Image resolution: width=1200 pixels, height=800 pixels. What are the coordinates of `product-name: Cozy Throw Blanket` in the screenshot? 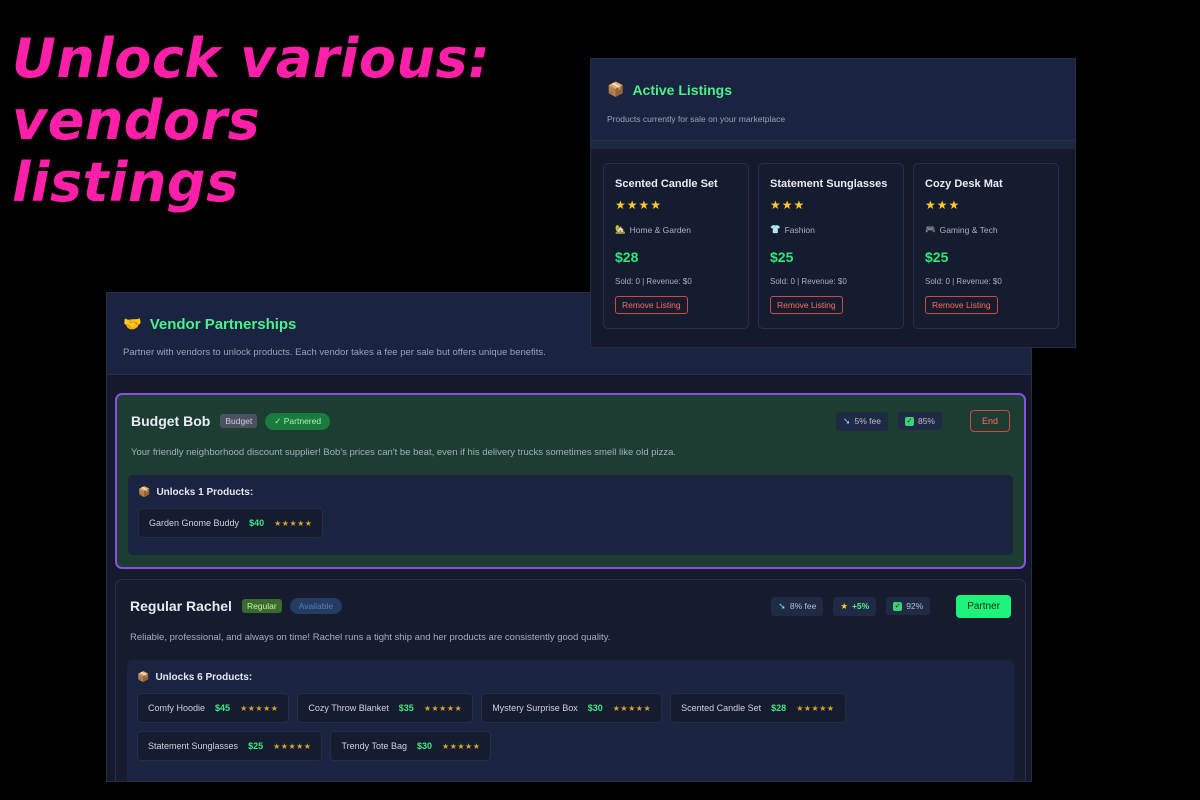 It's located at (348, 708).